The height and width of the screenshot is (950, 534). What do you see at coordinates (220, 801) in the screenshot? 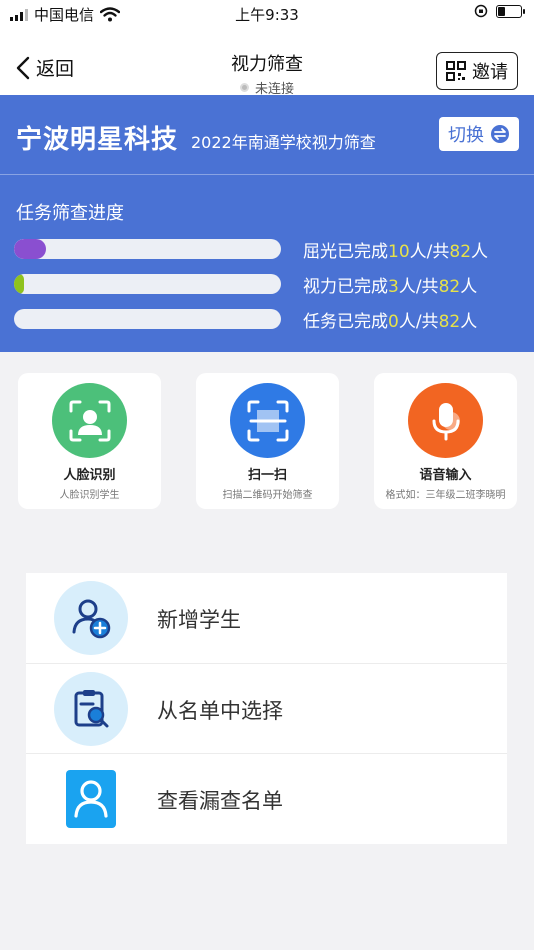
I see `view-missed-list-label: 查看漏查名单` at bounding box center [220, 801].